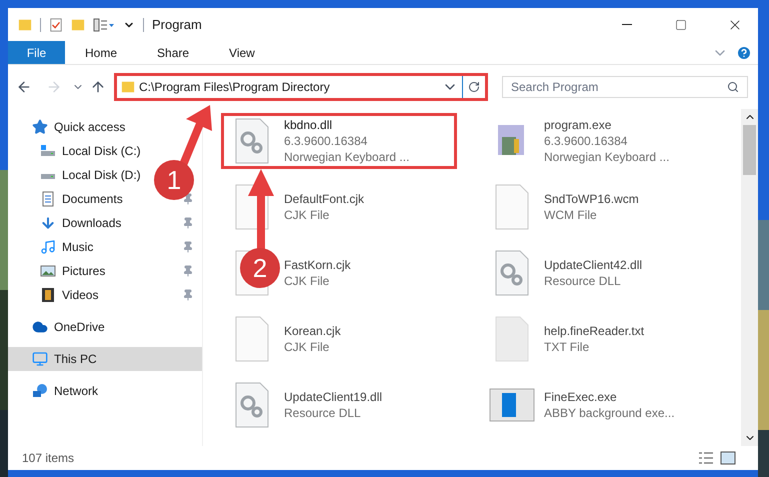 The height and width of the screenshot is (477, 769). What do you see at coordinates (101, 52) in the screenshot?
I see `ribbon-tab: Home` at bounding box center [101, 52].